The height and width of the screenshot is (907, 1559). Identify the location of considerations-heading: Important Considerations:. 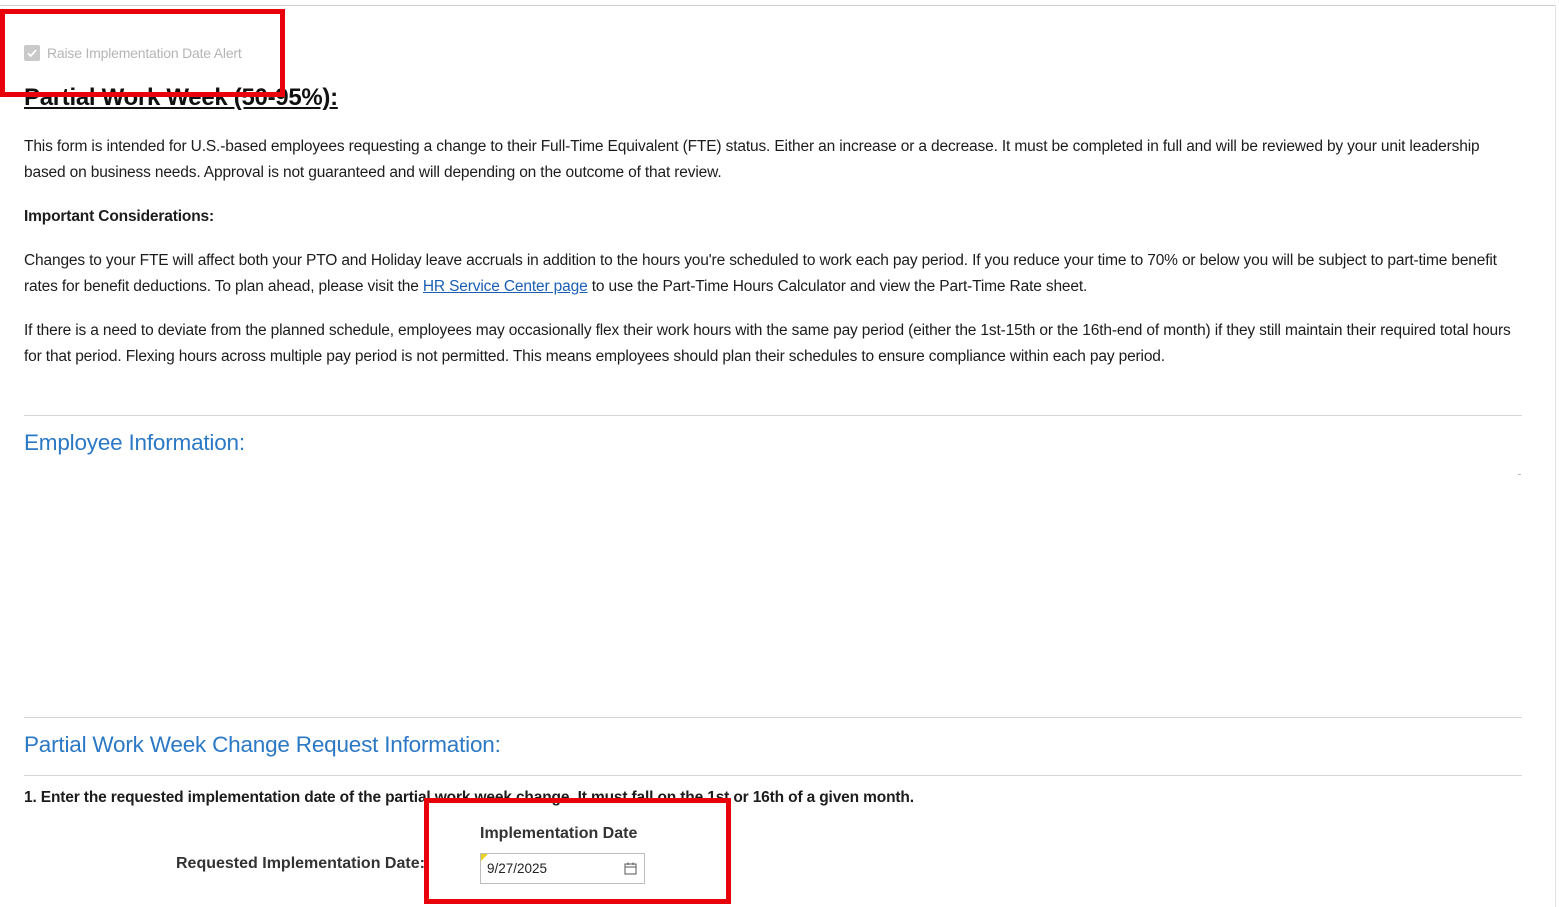
(774, 217).